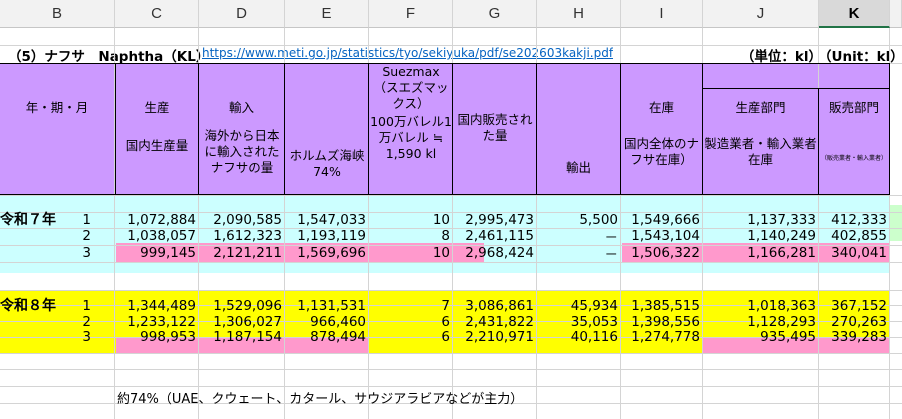 The width and height of the screenshot is (902, 419). What do you see at coordinates (854, 236) in the screenshot?
I see `sales-cell: 402,855` at bounding box center [854, 236].